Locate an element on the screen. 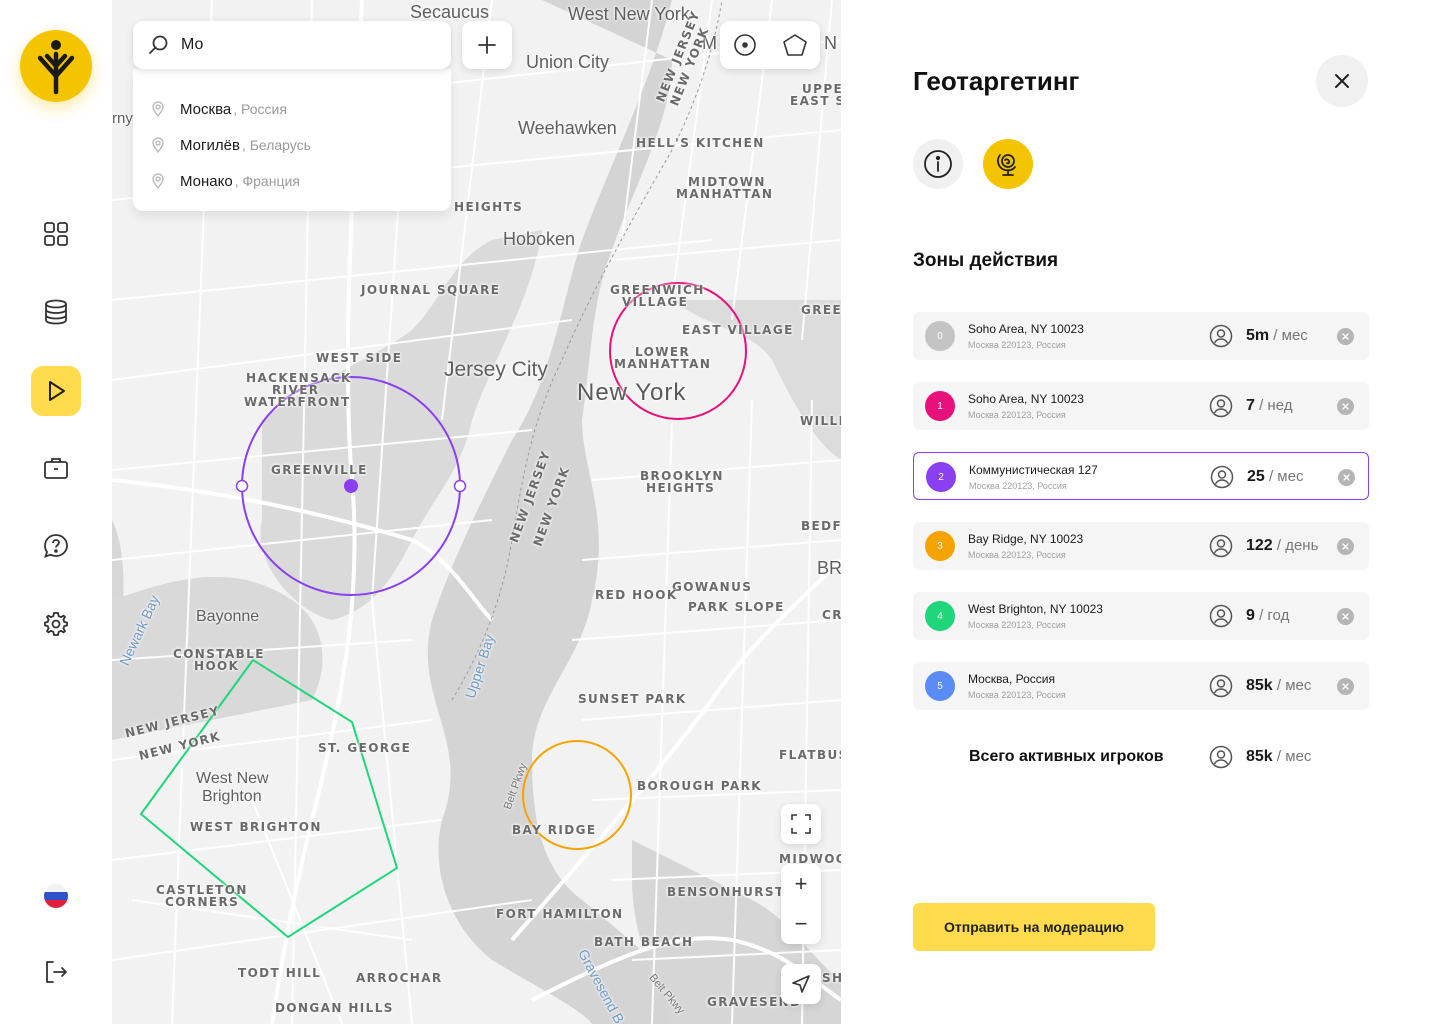 This screenshot has width=1440, height=1024. info-icon is located at coordinates (938, 164).